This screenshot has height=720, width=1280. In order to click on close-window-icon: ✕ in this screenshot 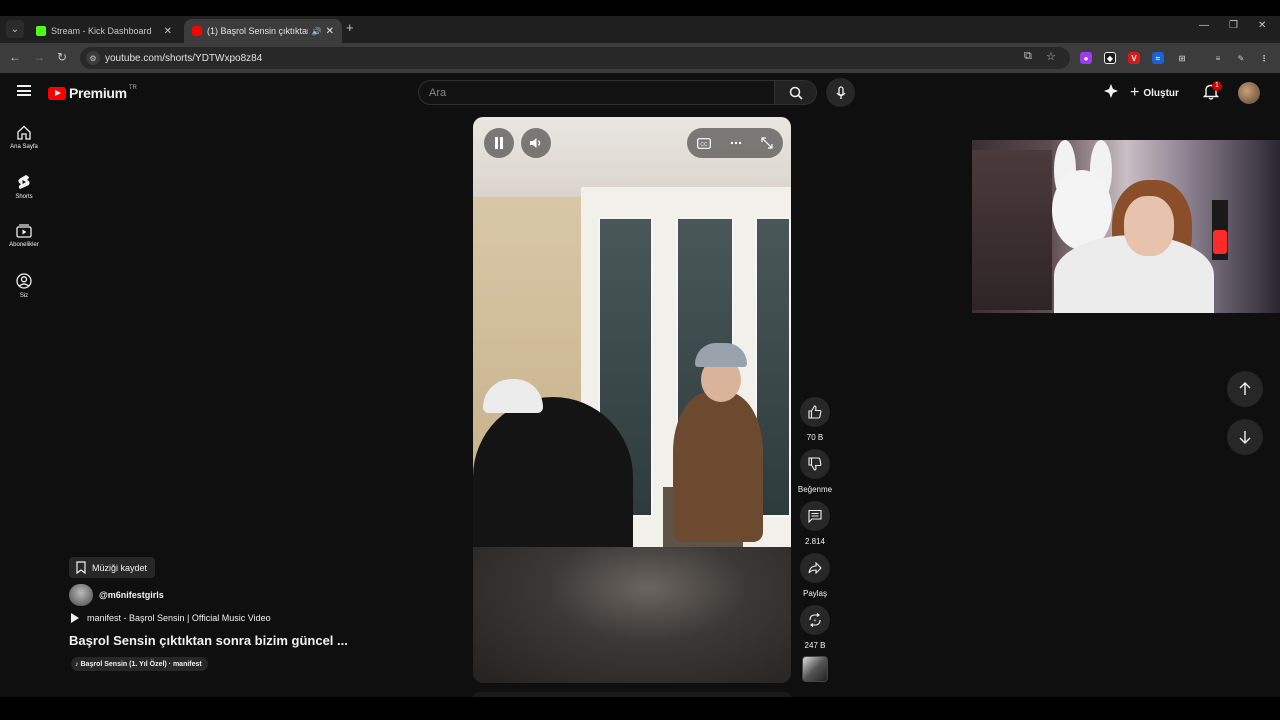, I will do `click(1262, 25)`.